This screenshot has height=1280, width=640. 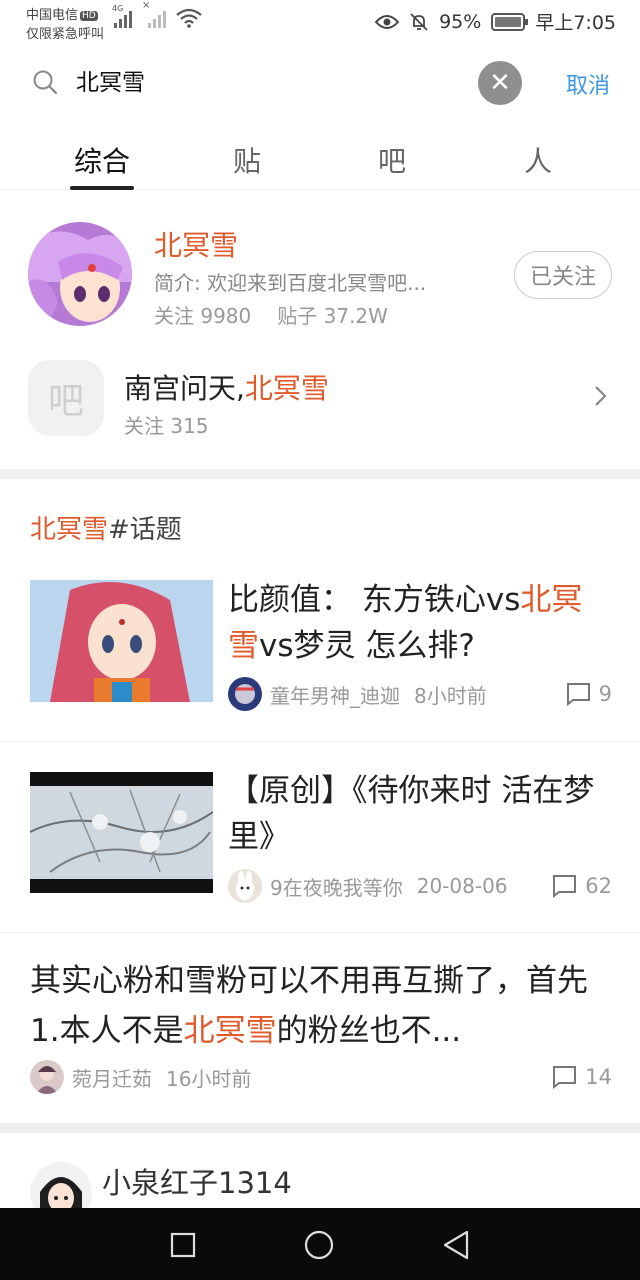 I want to click on bar-placeholder-icon: 吧, so click(x=66, y=398).